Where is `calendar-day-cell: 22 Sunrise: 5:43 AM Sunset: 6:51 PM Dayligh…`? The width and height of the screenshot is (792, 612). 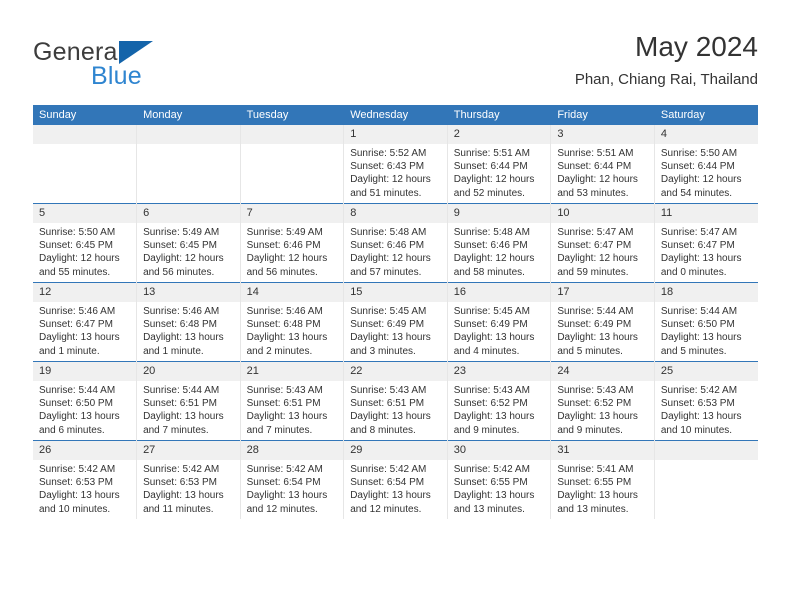
calendar-day-cell: 22 Sunrise: 5:43 AM Sunset: 6:51 PM Dayligh… is located at coordinates (395, 401).